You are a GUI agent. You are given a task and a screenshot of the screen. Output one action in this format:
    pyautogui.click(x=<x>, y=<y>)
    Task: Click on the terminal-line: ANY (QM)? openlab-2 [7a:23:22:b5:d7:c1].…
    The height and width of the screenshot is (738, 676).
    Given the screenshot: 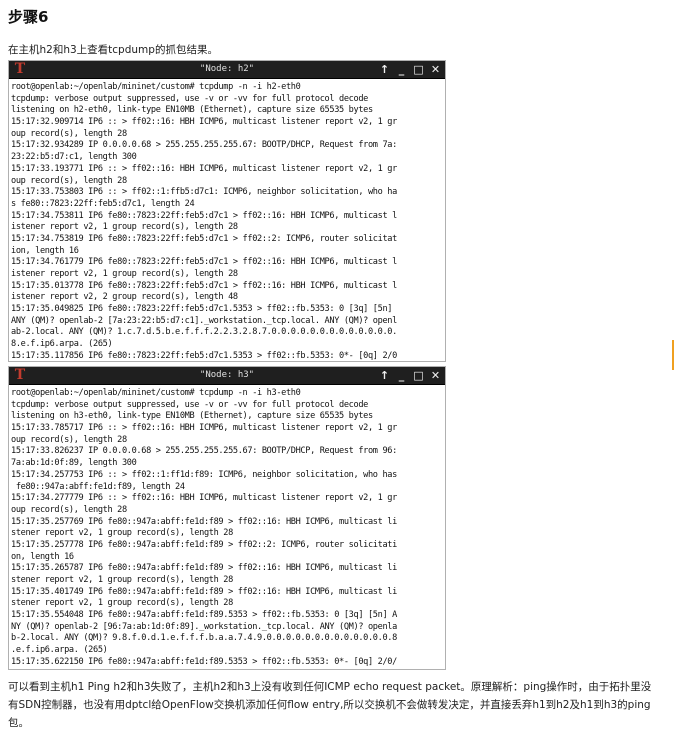 What is the action you would take?
    pyautogui.click(x=204, y=320)
    